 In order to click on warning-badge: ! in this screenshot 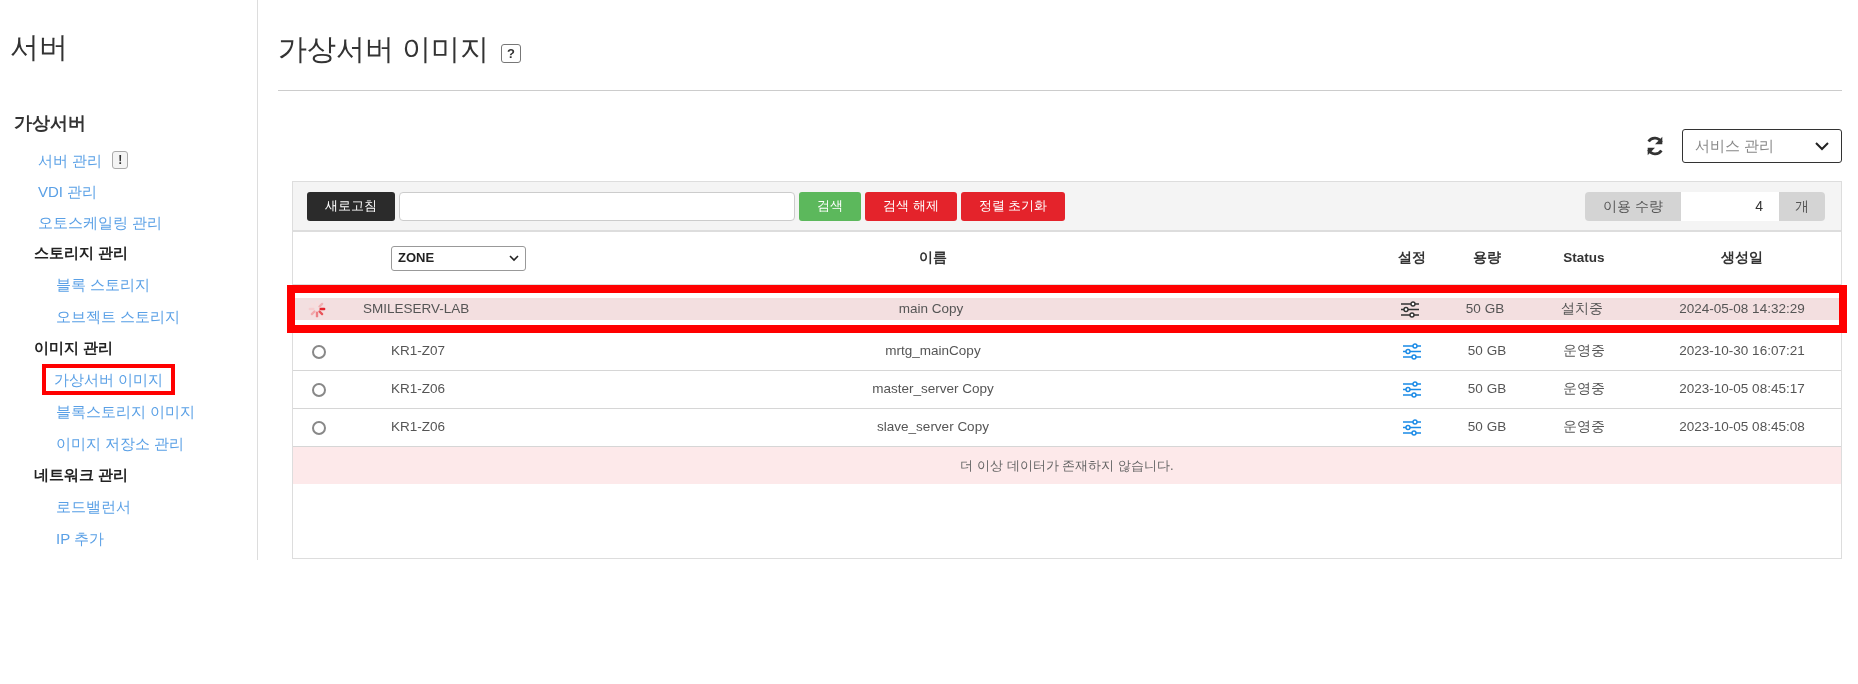, I will do `click(120, 160)`.